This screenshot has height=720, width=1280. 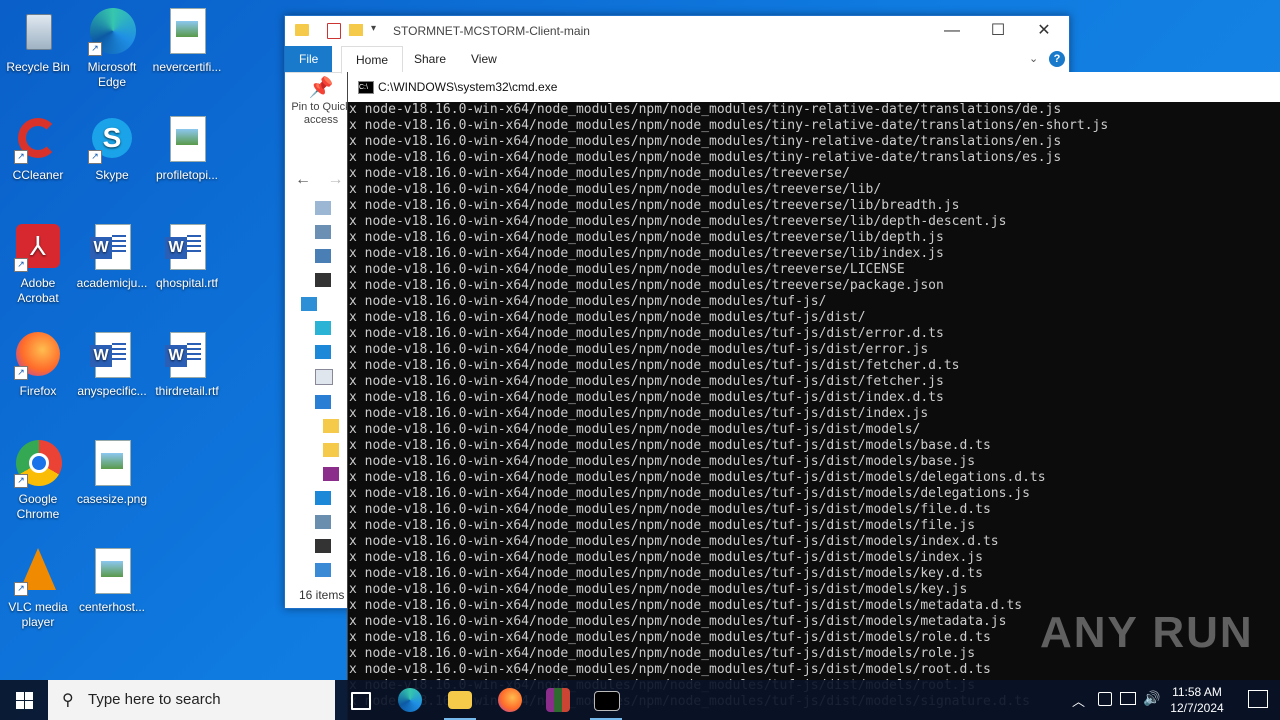 What do you see at coordinates (1044, 31) in the screenshot?
I see `close-button: ✕` at bounding box center [1044, 31].